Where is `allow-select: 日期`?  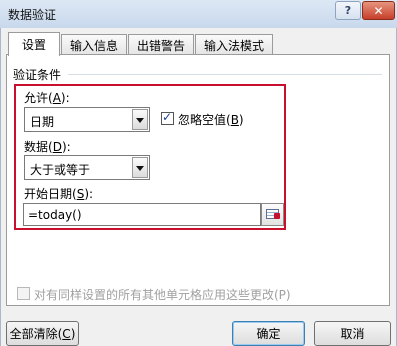 allow-select: 日期 is located at coordinates (87, 119).